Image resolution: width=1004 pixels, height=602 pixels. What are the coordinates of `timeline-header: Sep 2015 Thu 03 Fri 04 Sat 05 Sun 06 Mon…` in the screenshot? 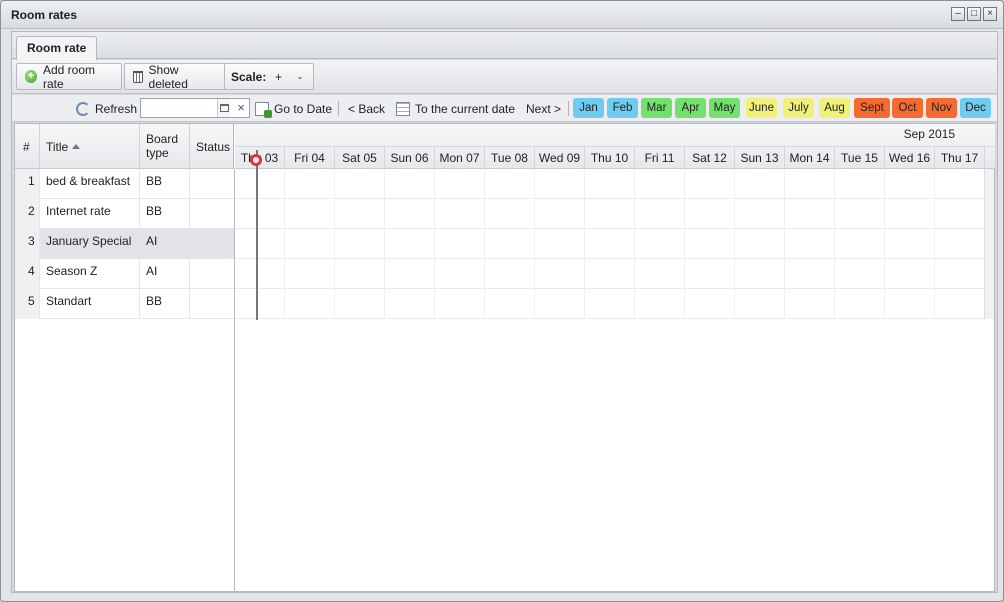 It's located at (615, 146).